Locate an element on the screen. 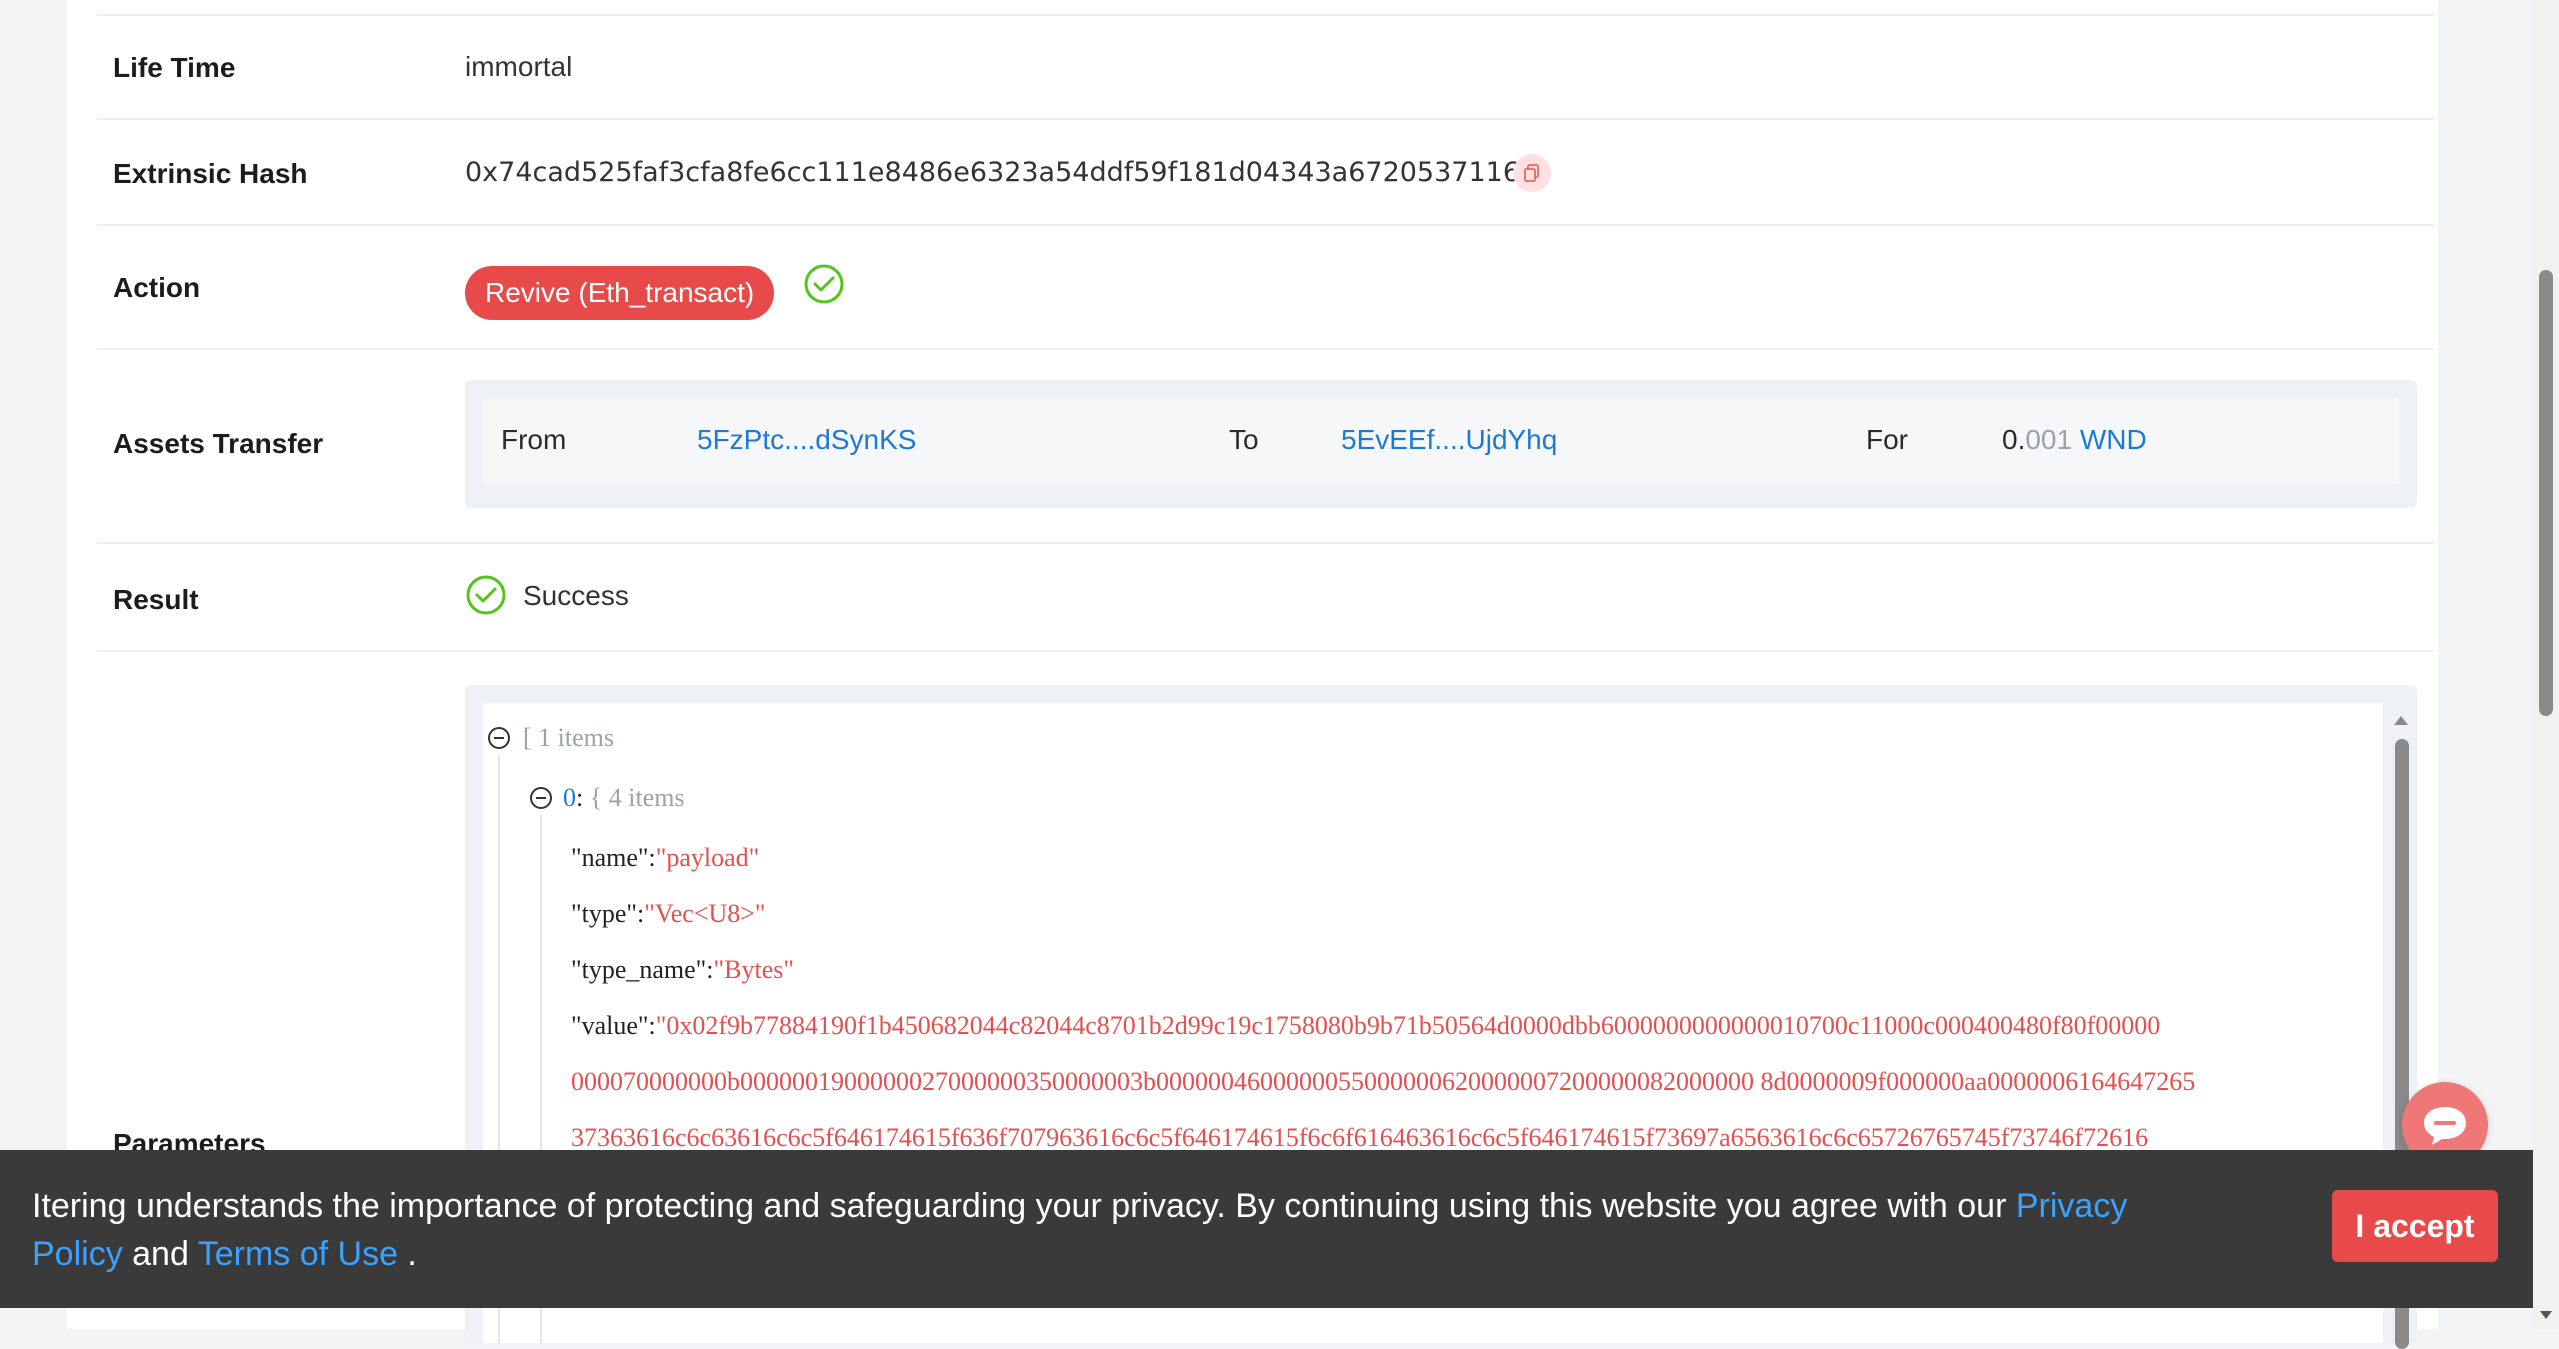 This screenshot has height=1349, width=2559. terms-of-use-link: Terms of Use is located at coordinates (298, 1254).